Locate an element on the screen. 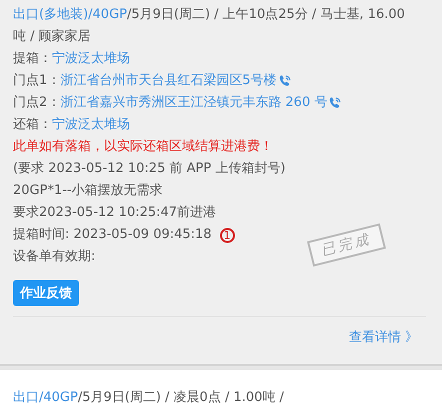  info-text: 要求2023-05-12 10:25:47前进港 is located at coordinates (114, 213).